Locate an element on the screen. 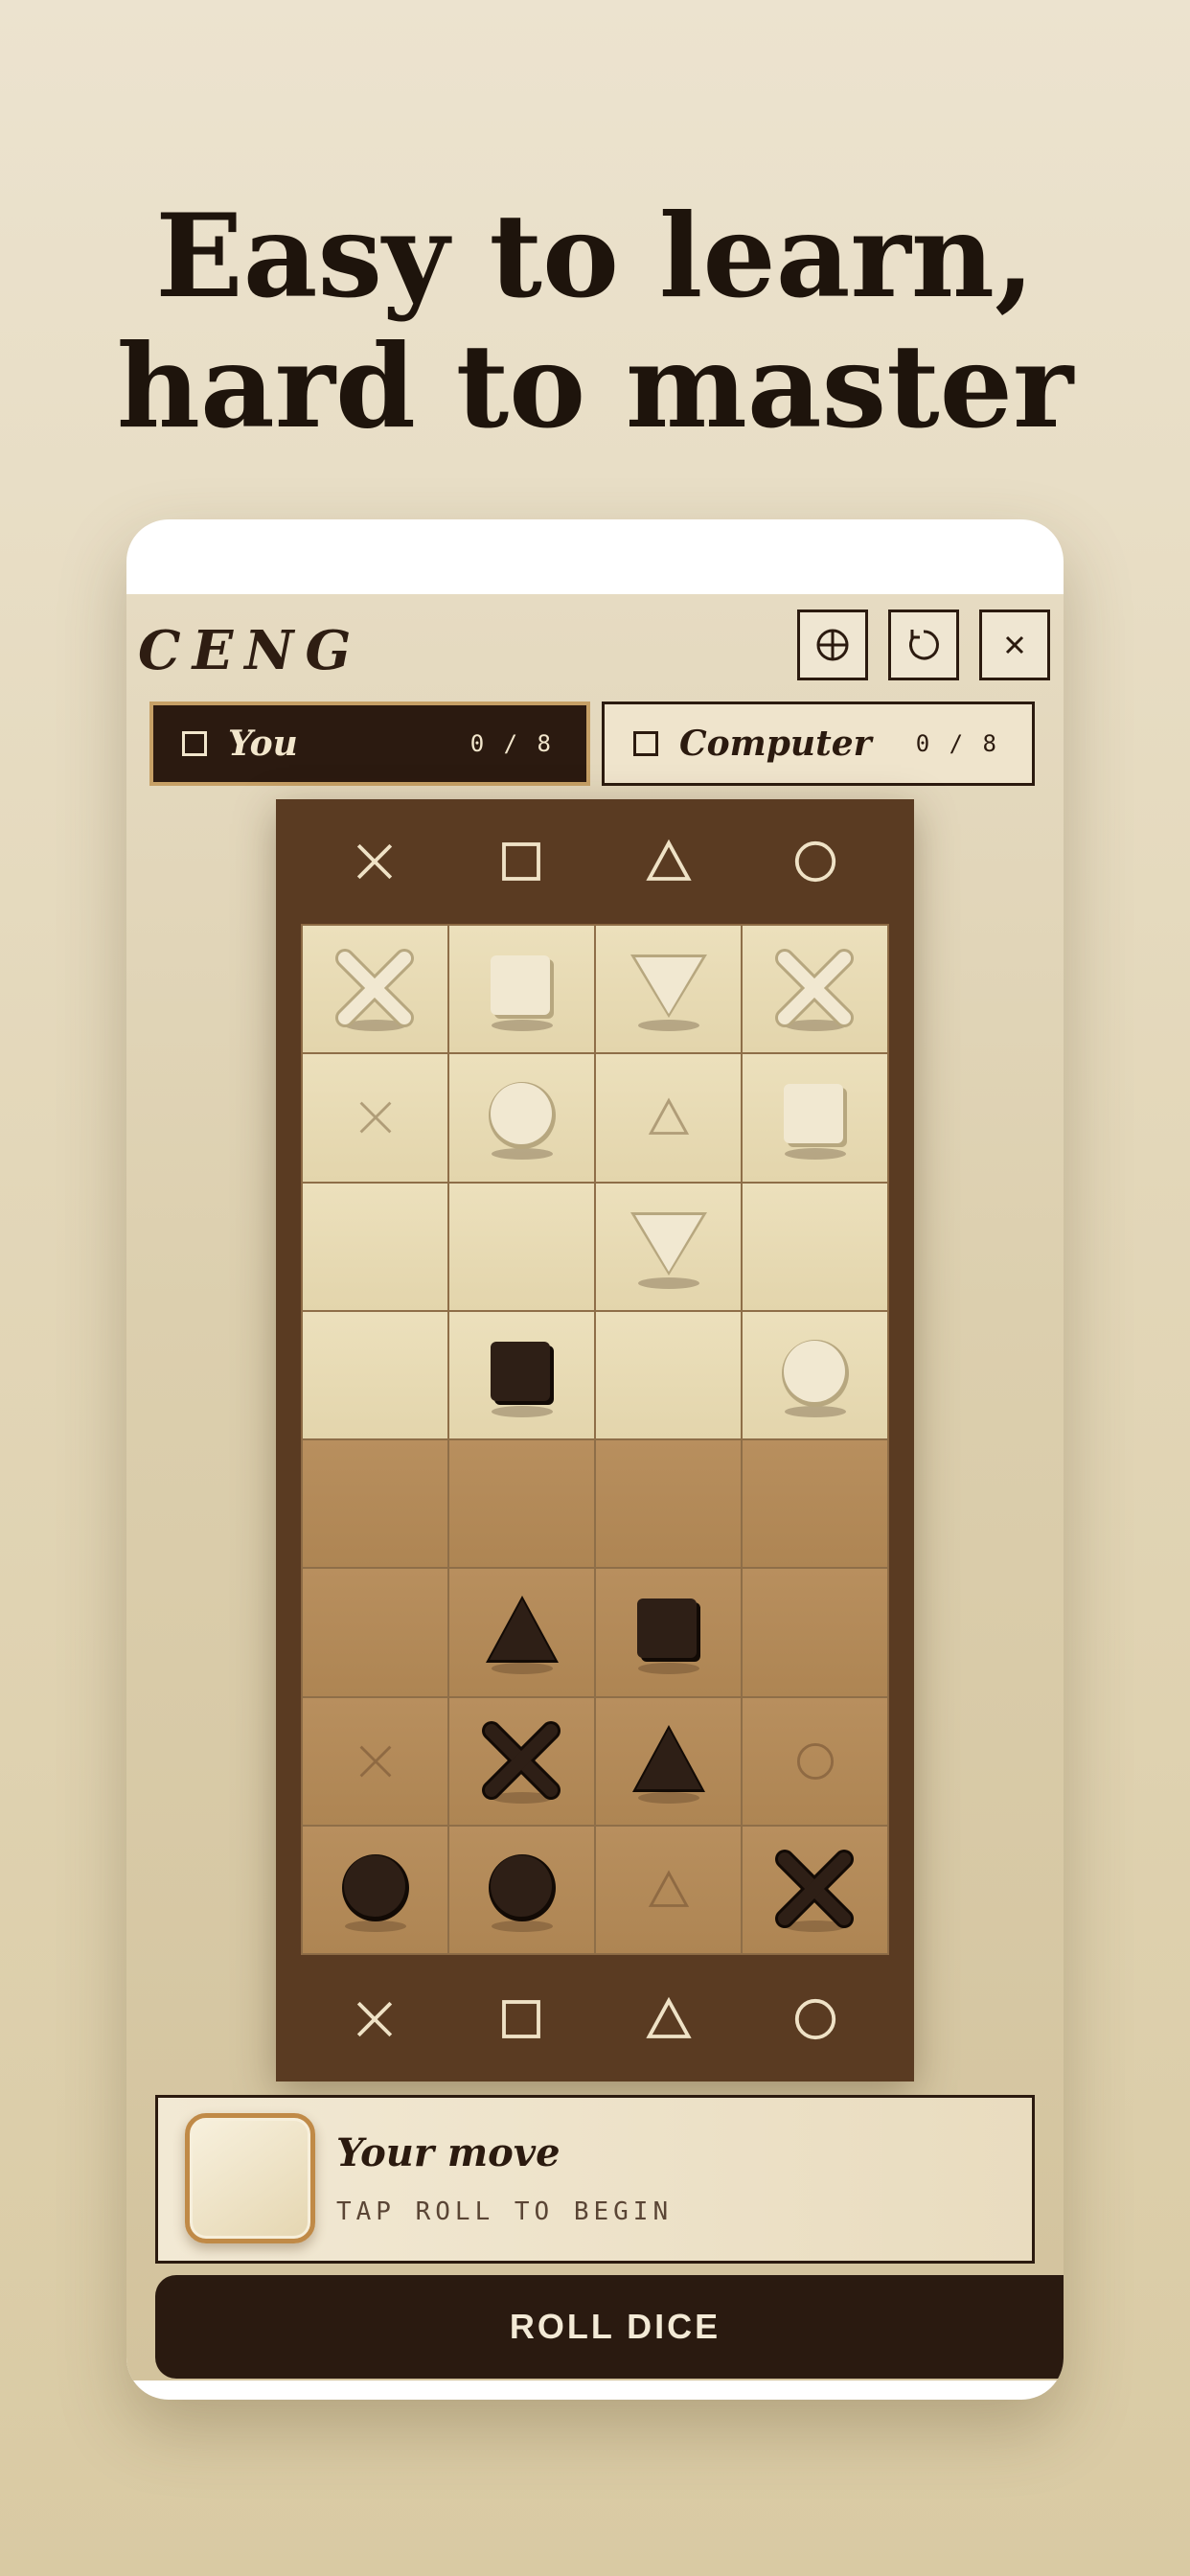 The image size is (1190, 2576). player-checkbox-computer is located at coordinates (646, 743).